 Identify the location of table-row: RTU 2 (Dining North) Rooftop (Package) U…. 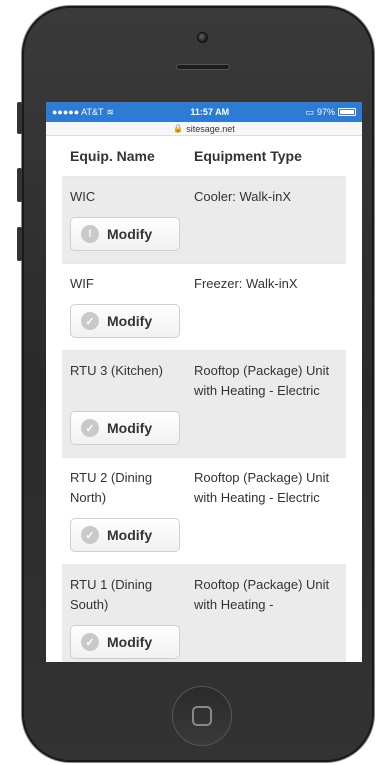
(204, 510).